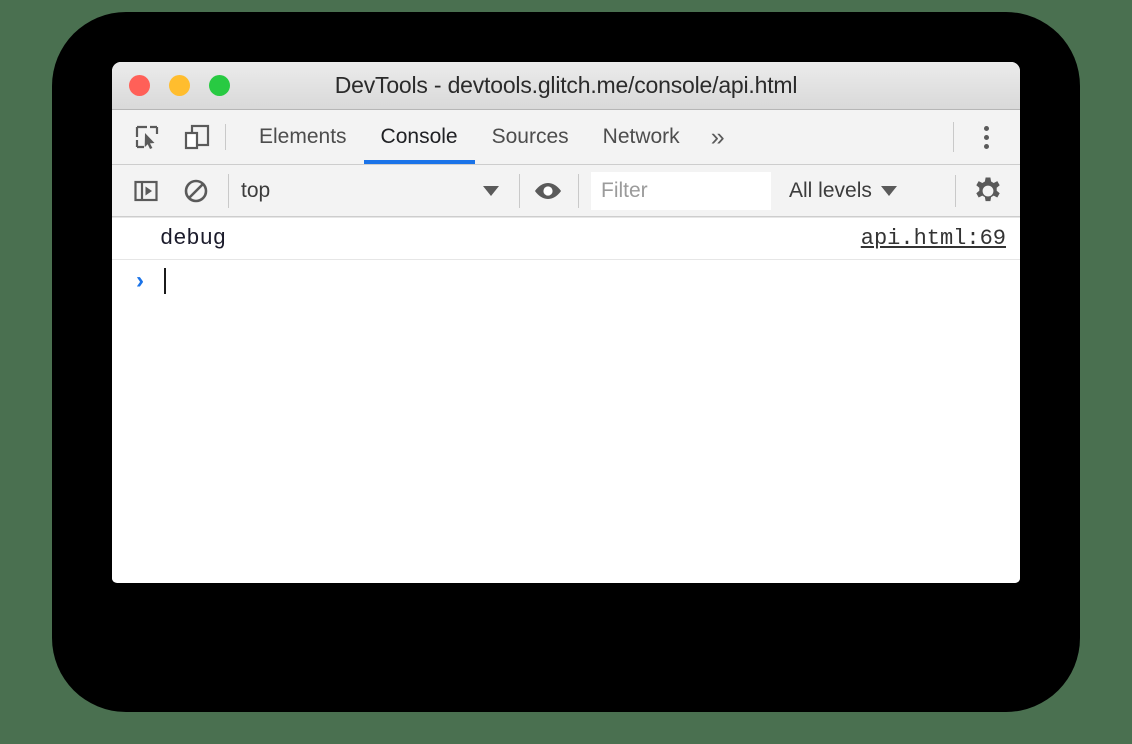 Image resolution: width=1132 pixels, height=744 pixels. I want to click on console-sidebar-icon, so click(146, 191).